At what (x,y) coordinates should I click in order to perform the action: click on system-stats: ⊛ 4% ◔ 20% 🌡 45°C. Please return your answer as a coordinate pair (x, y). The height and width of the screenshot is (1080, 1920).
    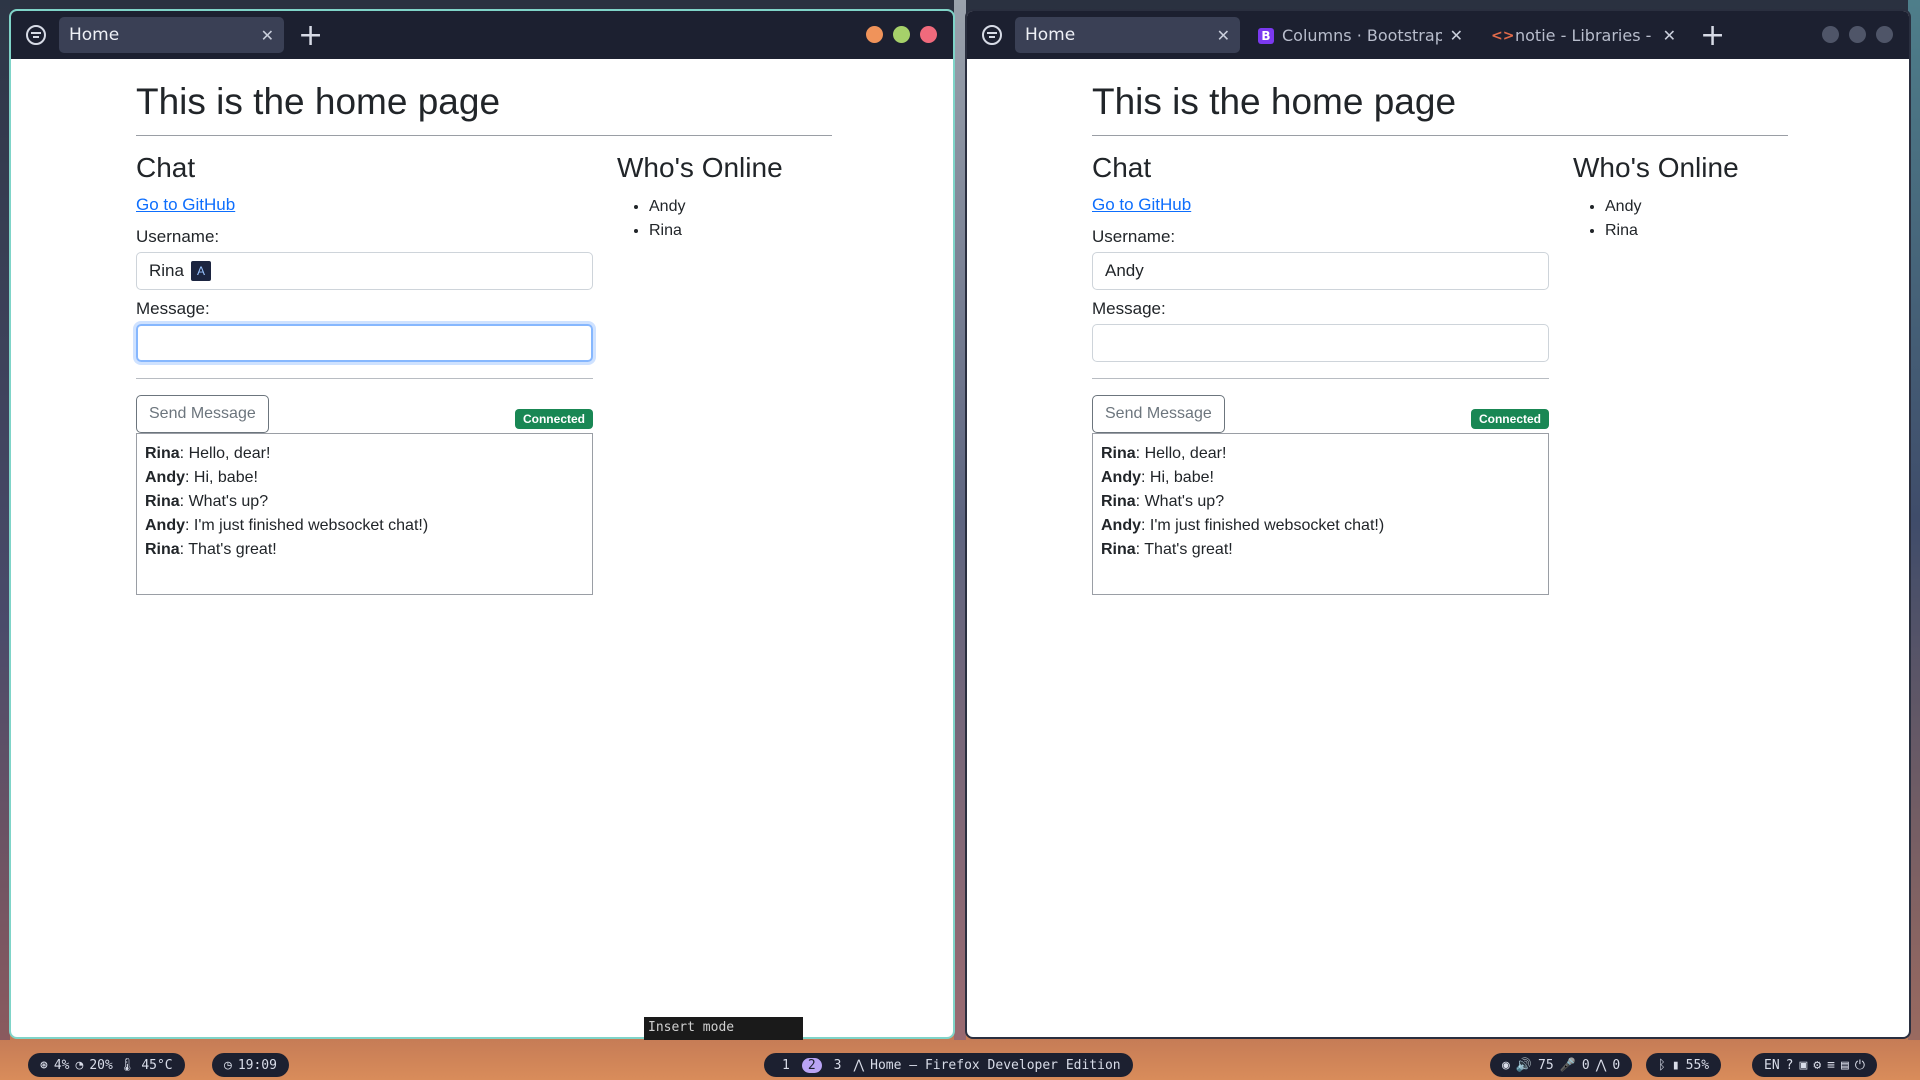
    Looking at the image, I should click on (106, 1065).